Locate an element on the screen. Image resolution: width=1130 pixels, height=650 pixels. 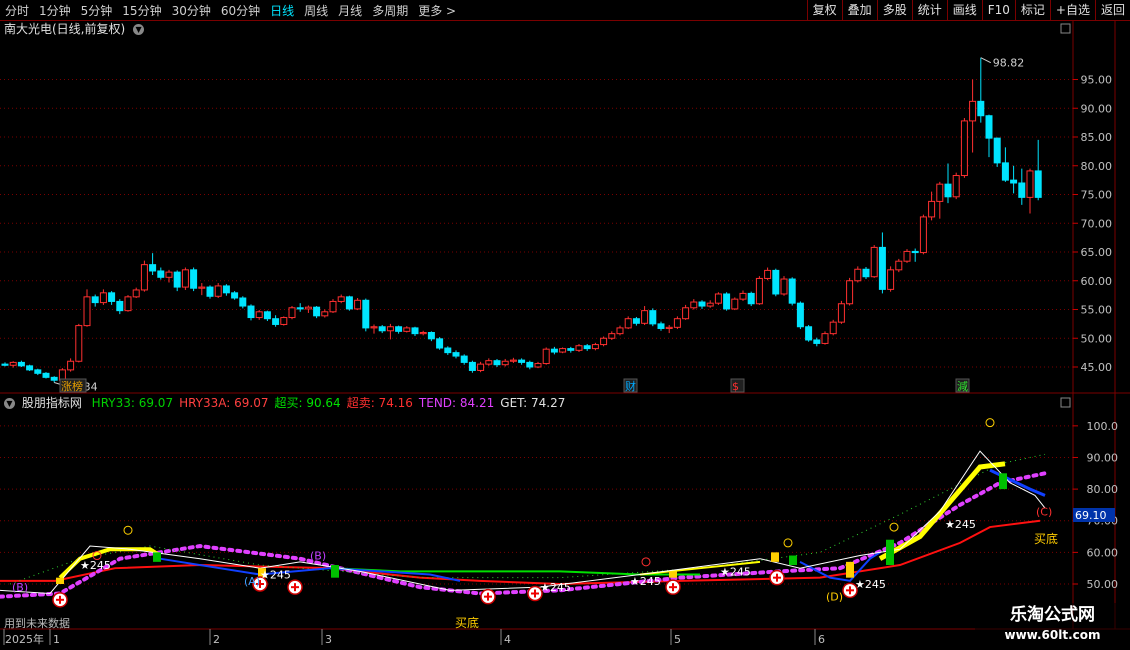
indicator-value-1: HRY33A: 69.07 is located at coordinates (224, 403).